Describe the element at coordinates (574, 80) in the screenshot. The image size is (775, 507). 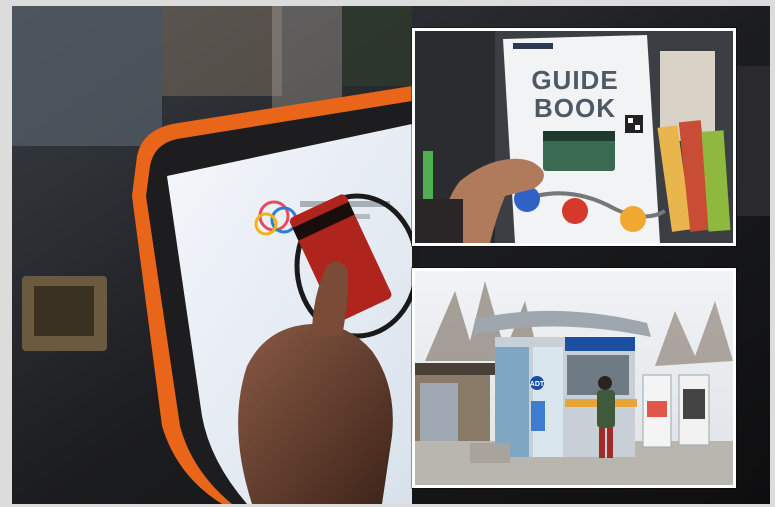
I see `guide-book-title-line1: GUIDE` at that location.